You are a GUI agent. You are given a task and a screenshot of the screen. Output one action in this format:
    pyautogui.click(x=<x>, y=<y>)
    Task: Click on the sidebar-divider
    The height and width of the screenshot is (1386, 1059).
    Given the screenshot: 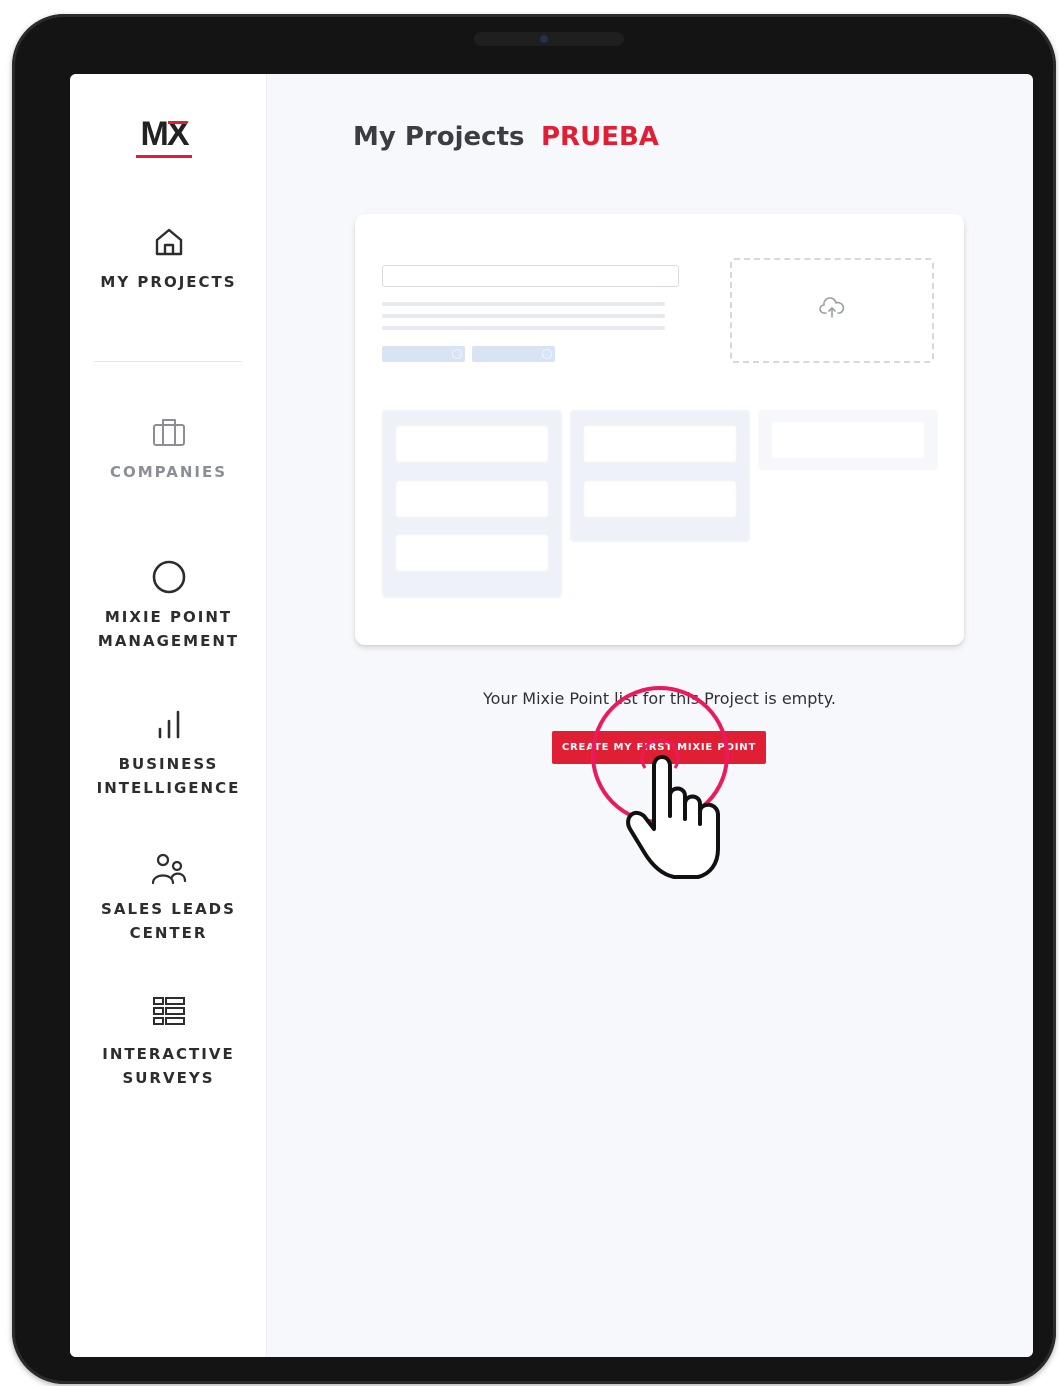 What is the action you would take?
    pyautogui.click(x=168, y=361)
    